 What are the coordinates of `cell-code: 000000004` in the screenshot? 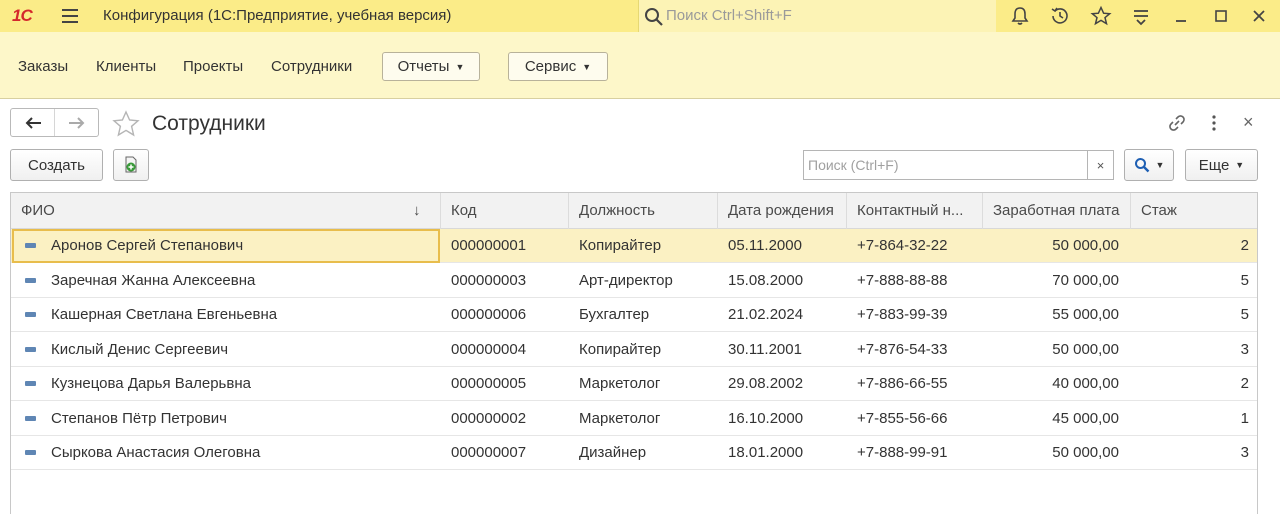 It's located at (489, 349).